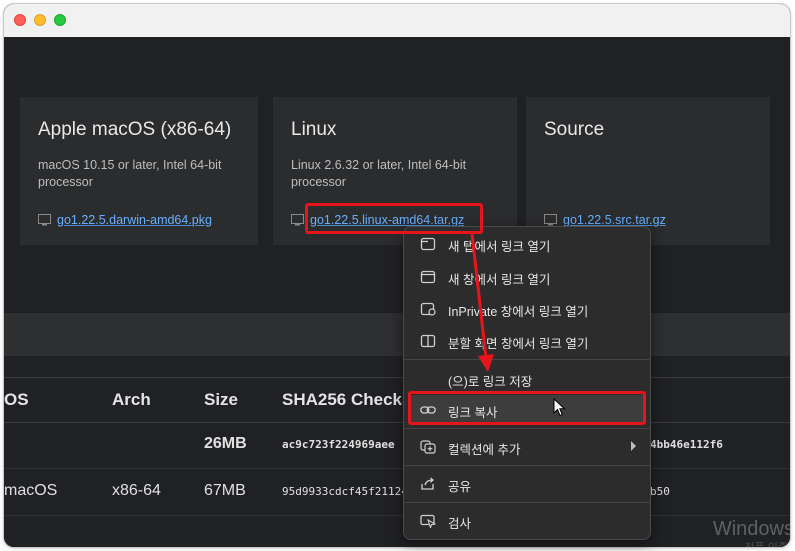 This screenshot has height=551, width=795. I want to click on menu-item-label: 분할 화면 창에서 링크 열기, so click(518, 344).